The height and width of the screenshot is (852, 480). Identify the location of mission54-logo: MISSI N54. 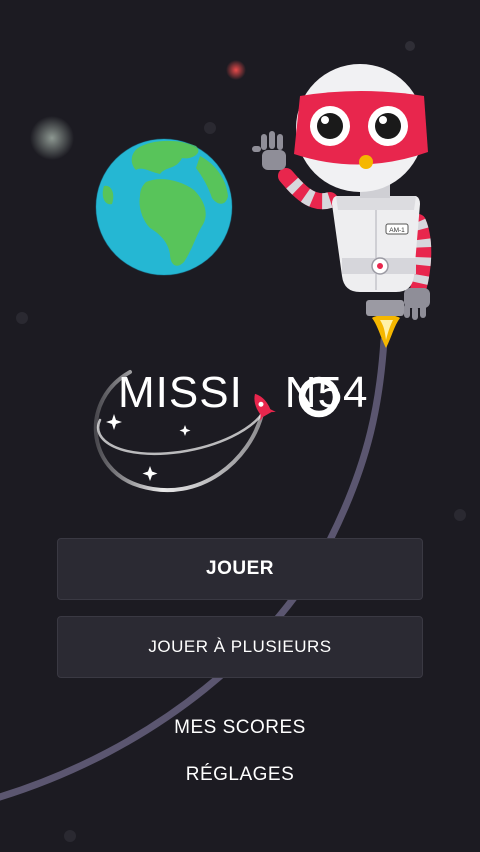
(268, 398).